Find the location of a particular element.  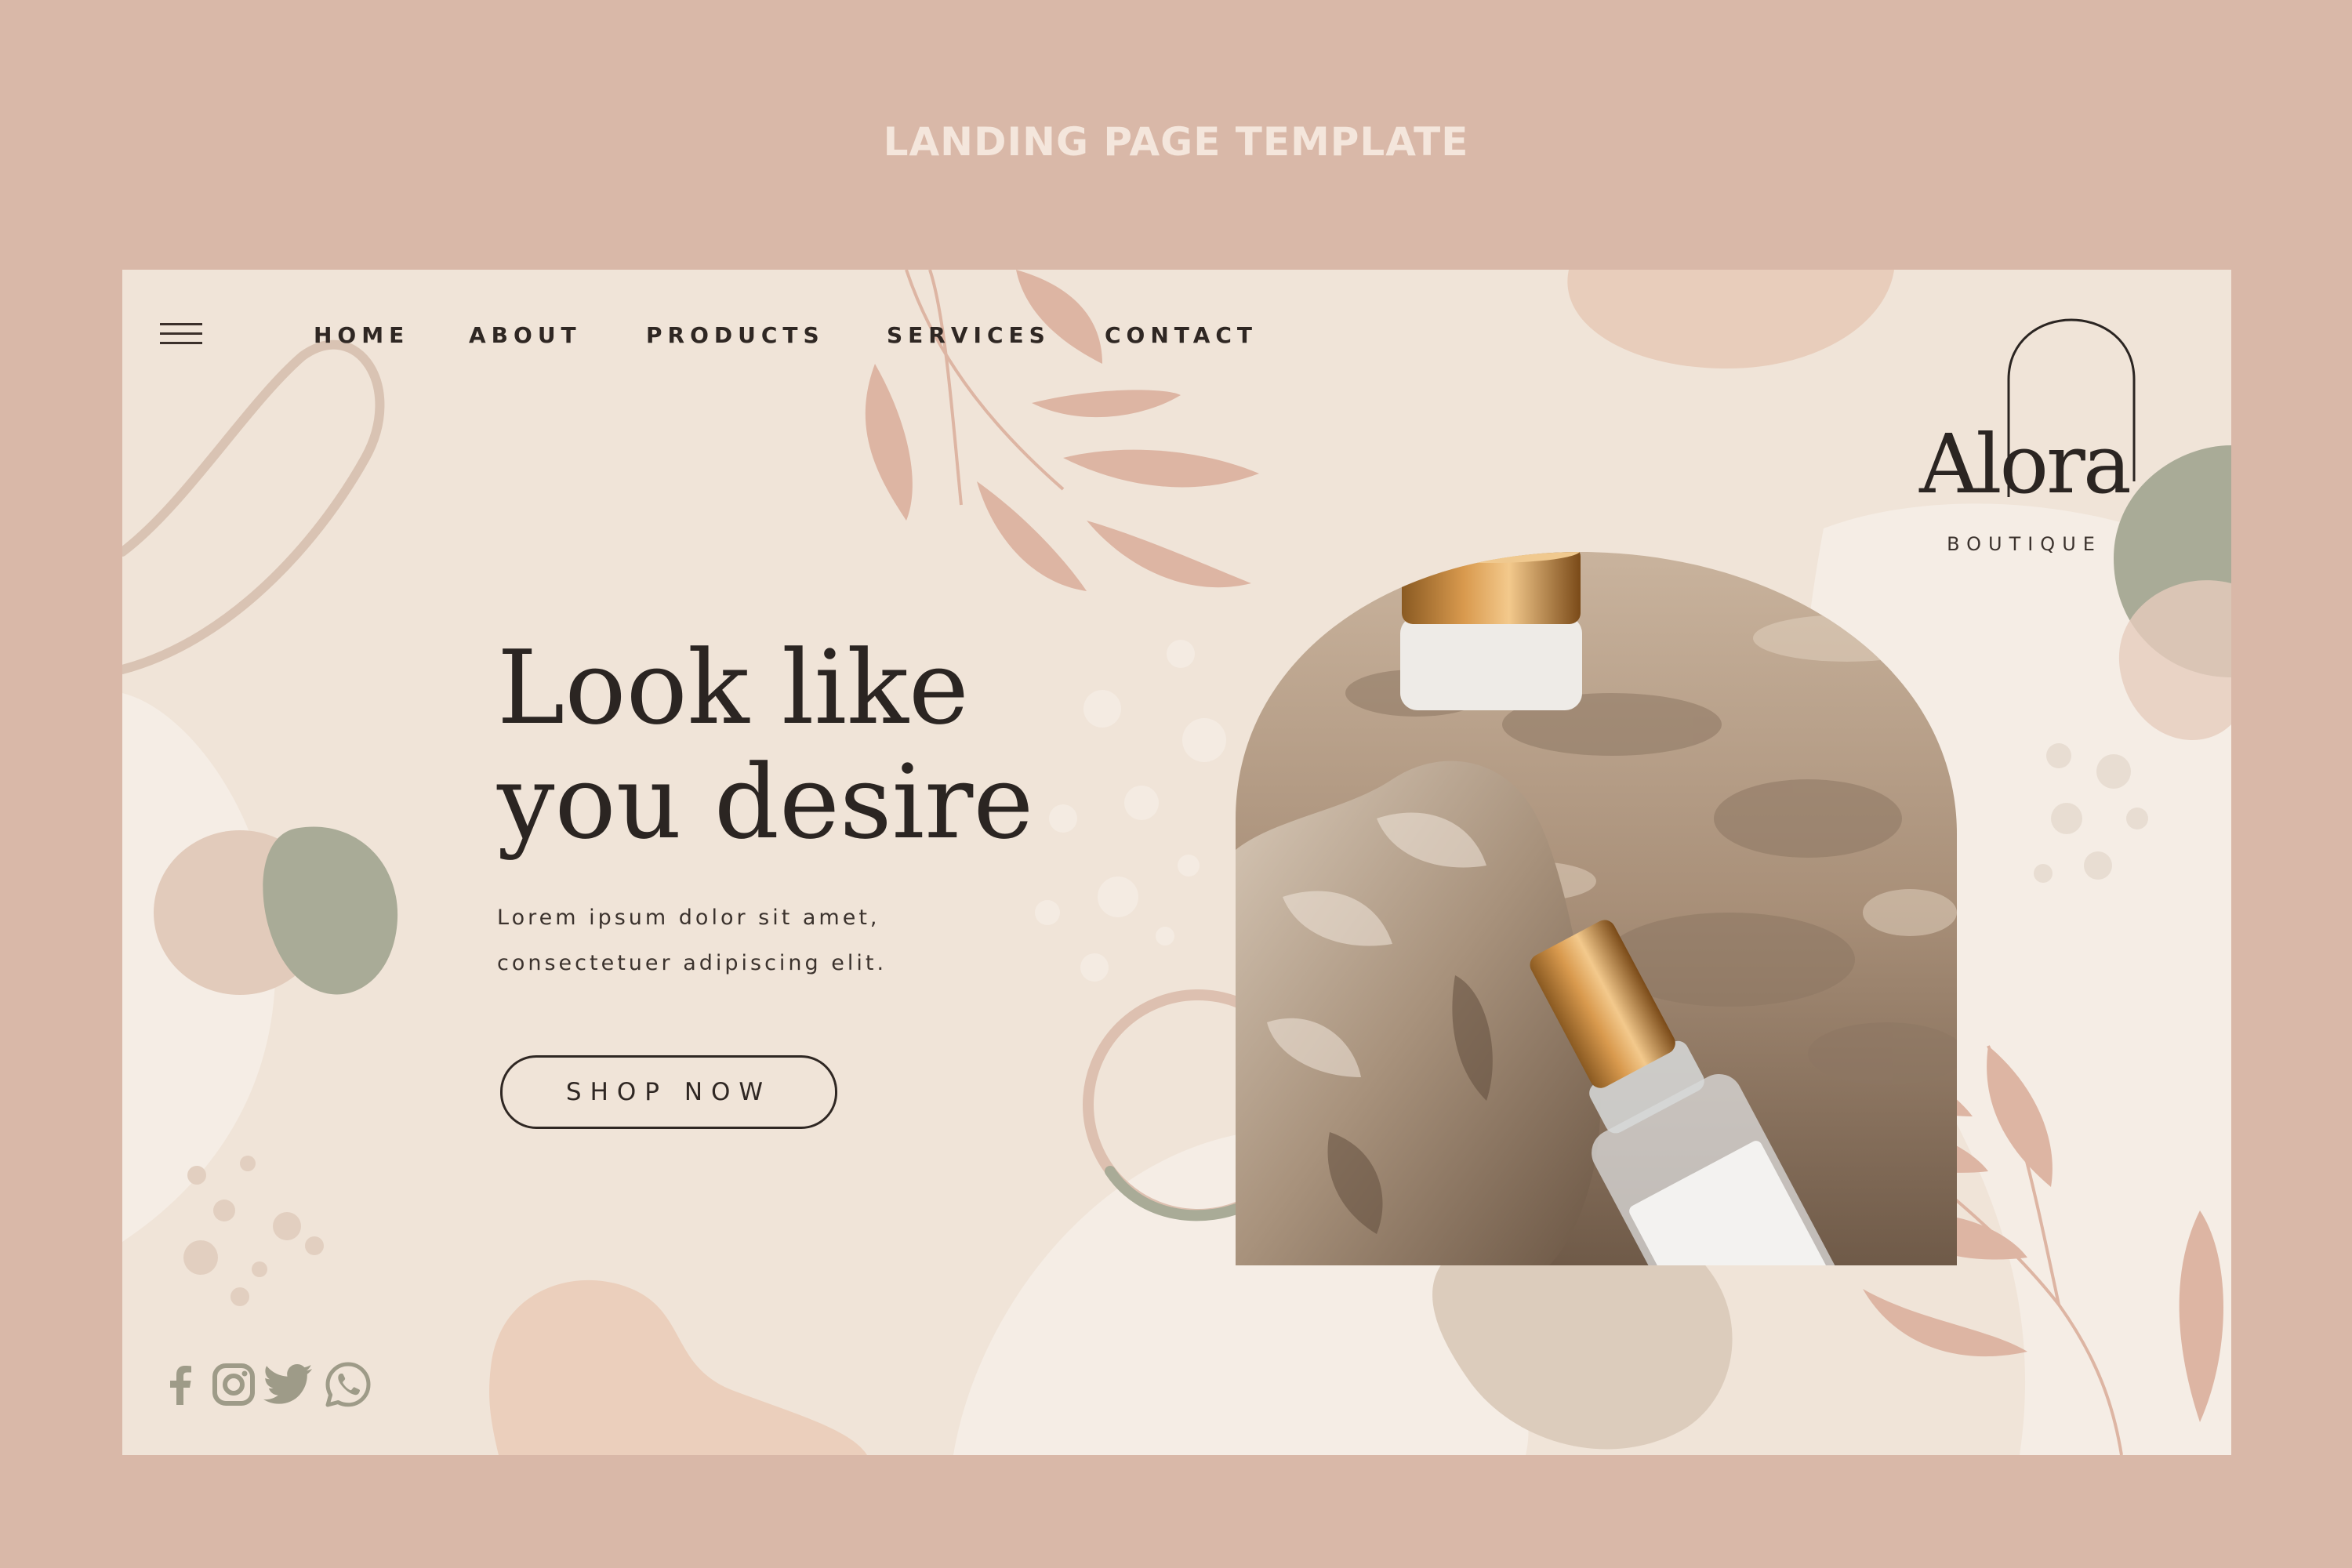

shop-now-button: SHOP NOW is located at coordinates (668, 1092).